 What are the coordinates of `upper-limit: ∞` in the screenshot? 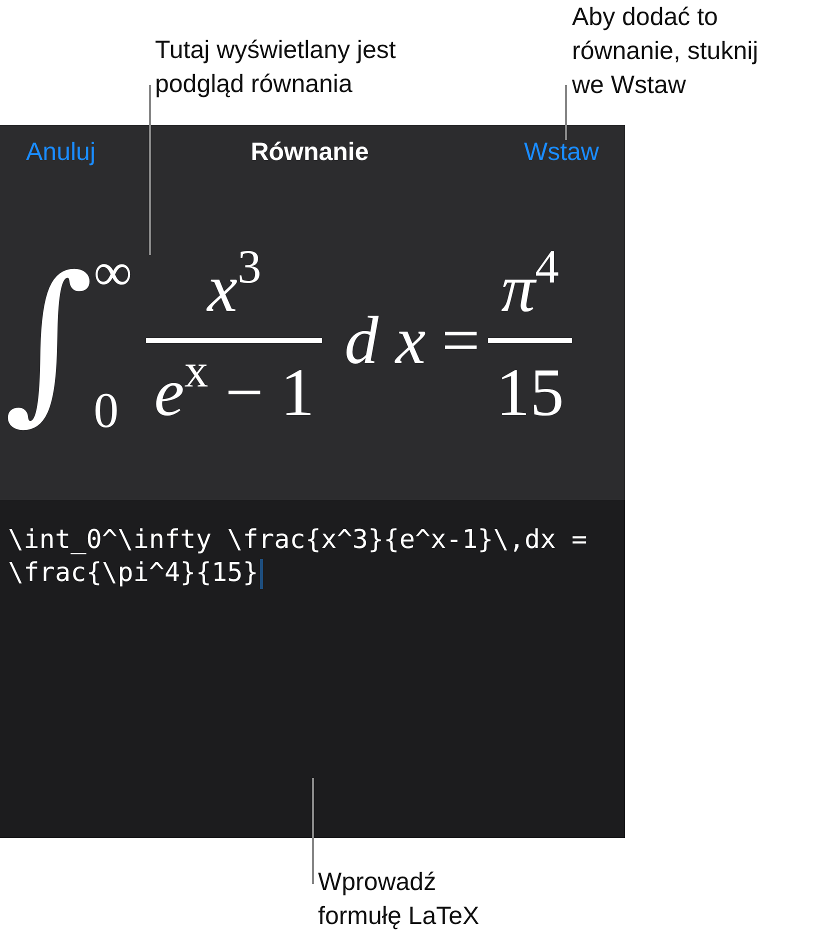 It's located at (113, 272).